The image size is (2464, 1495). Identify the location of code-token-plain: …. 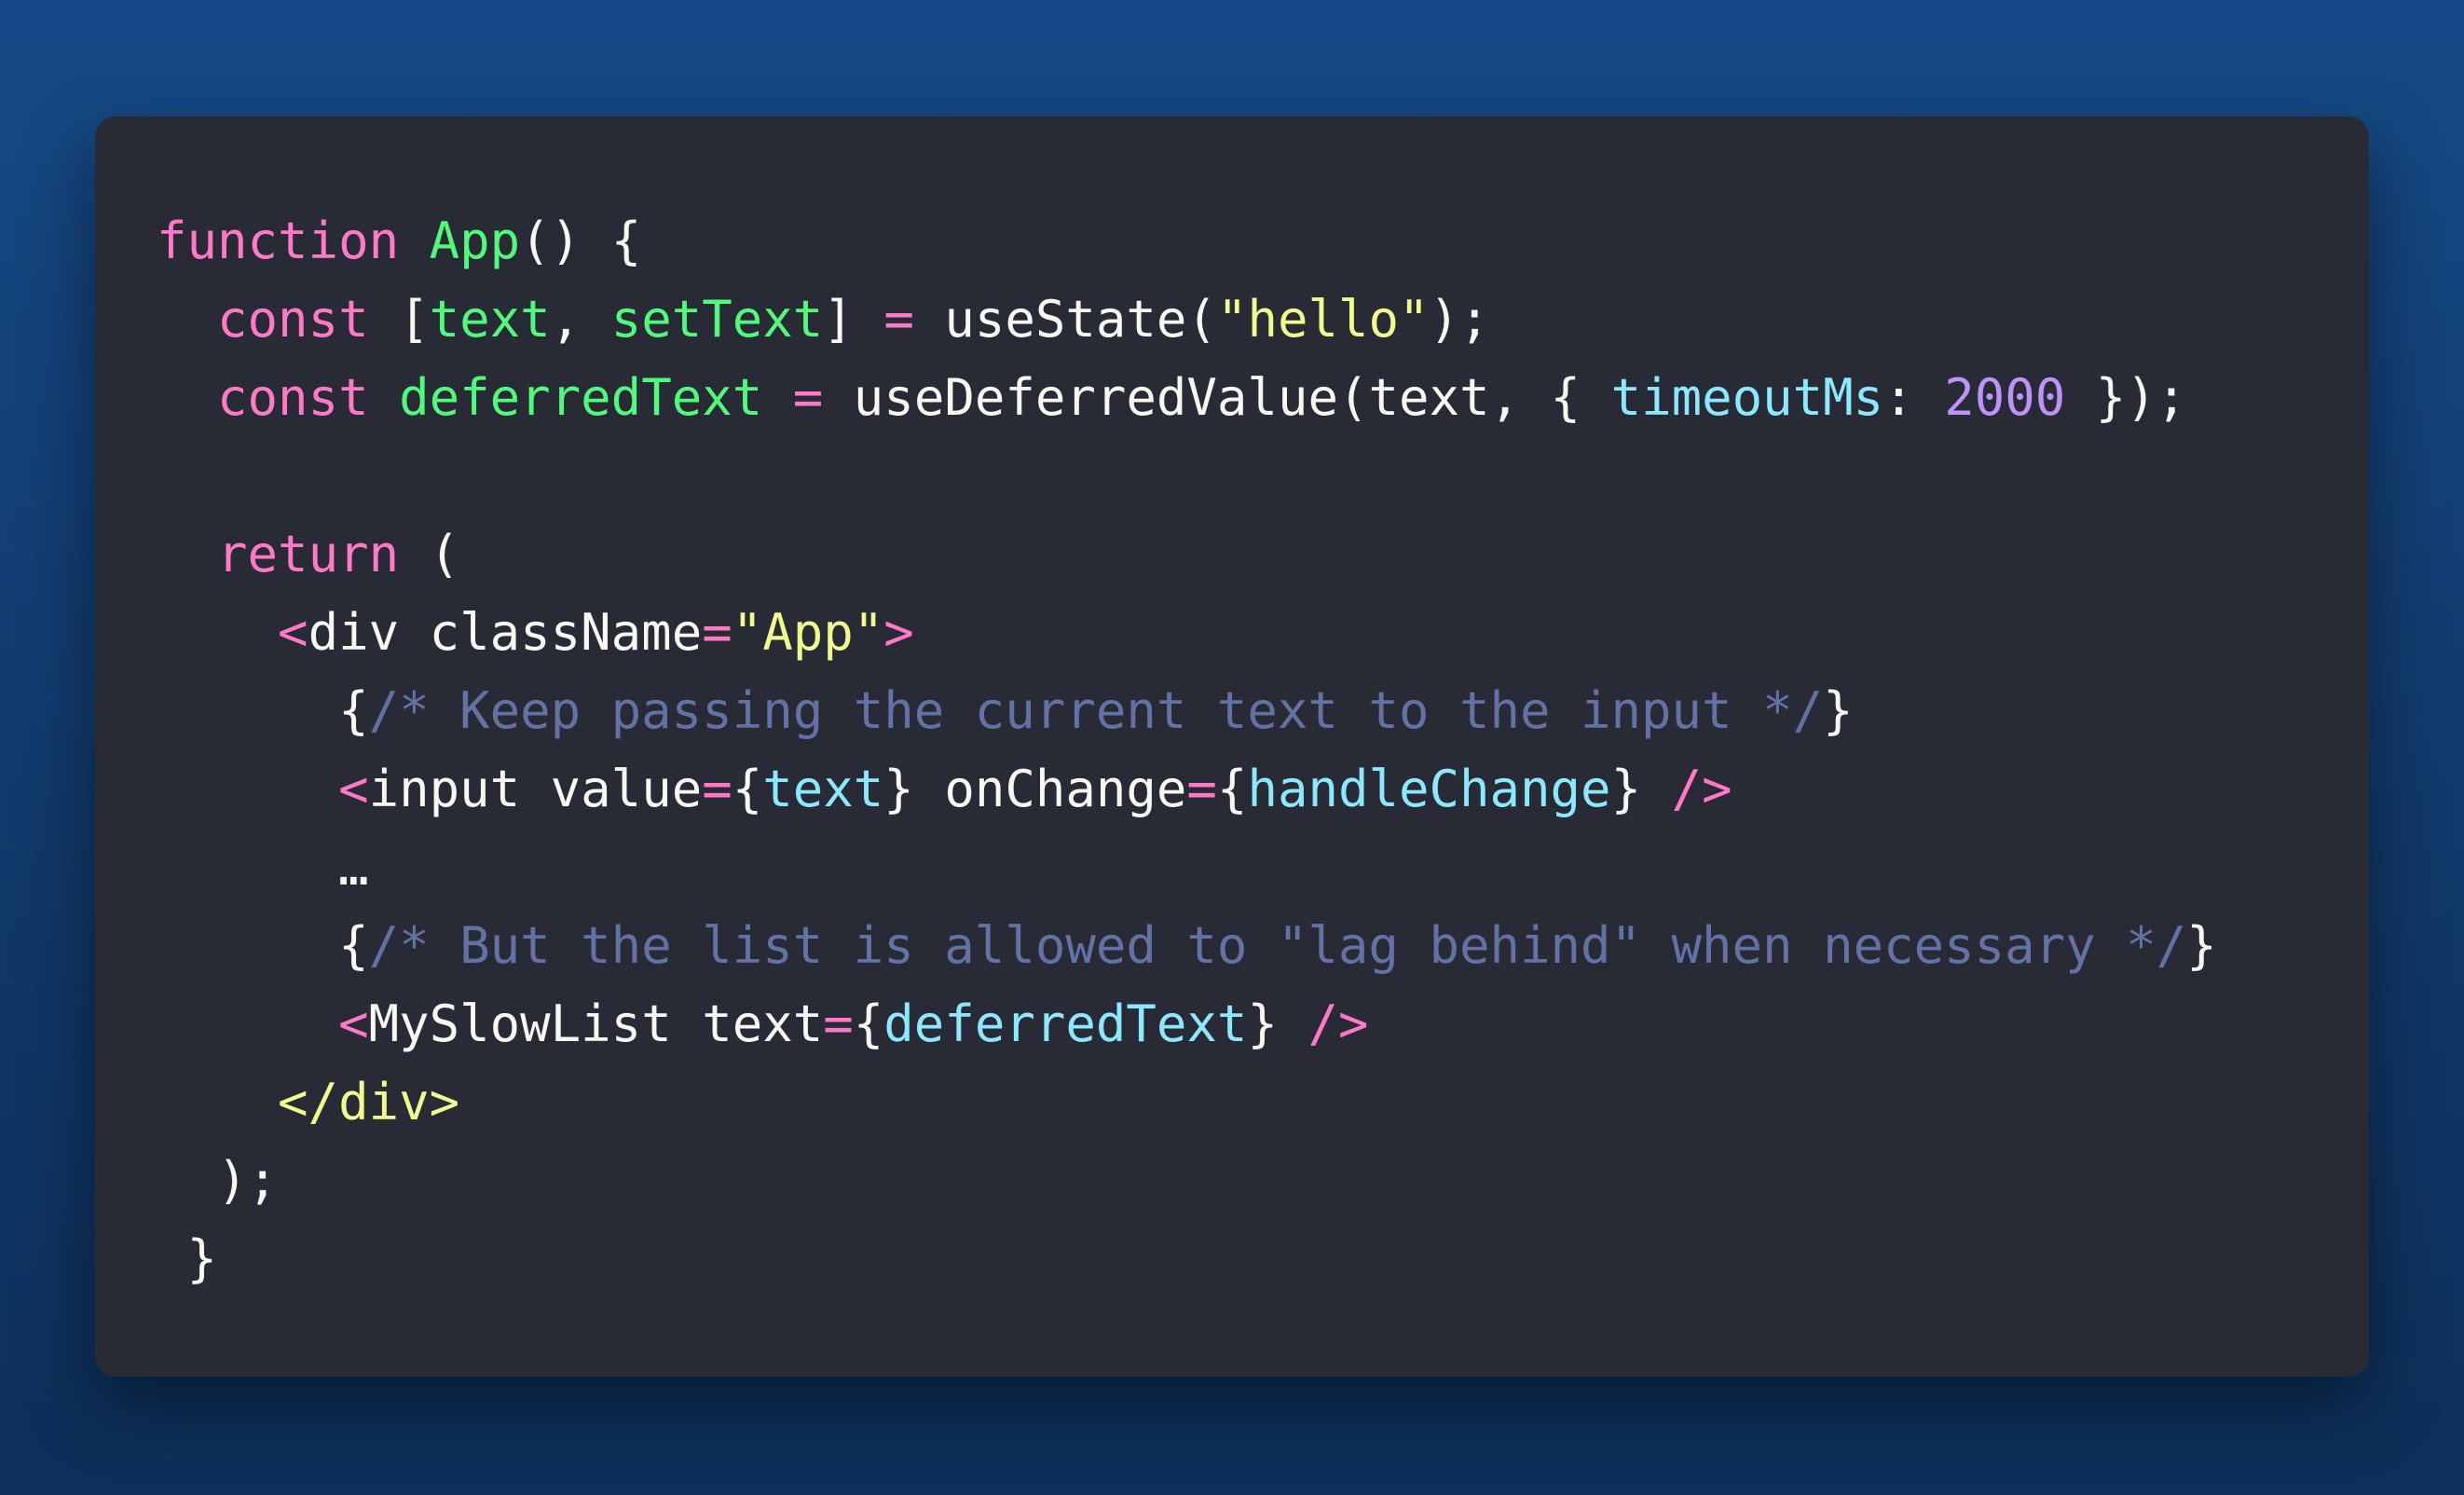
(263, 867).